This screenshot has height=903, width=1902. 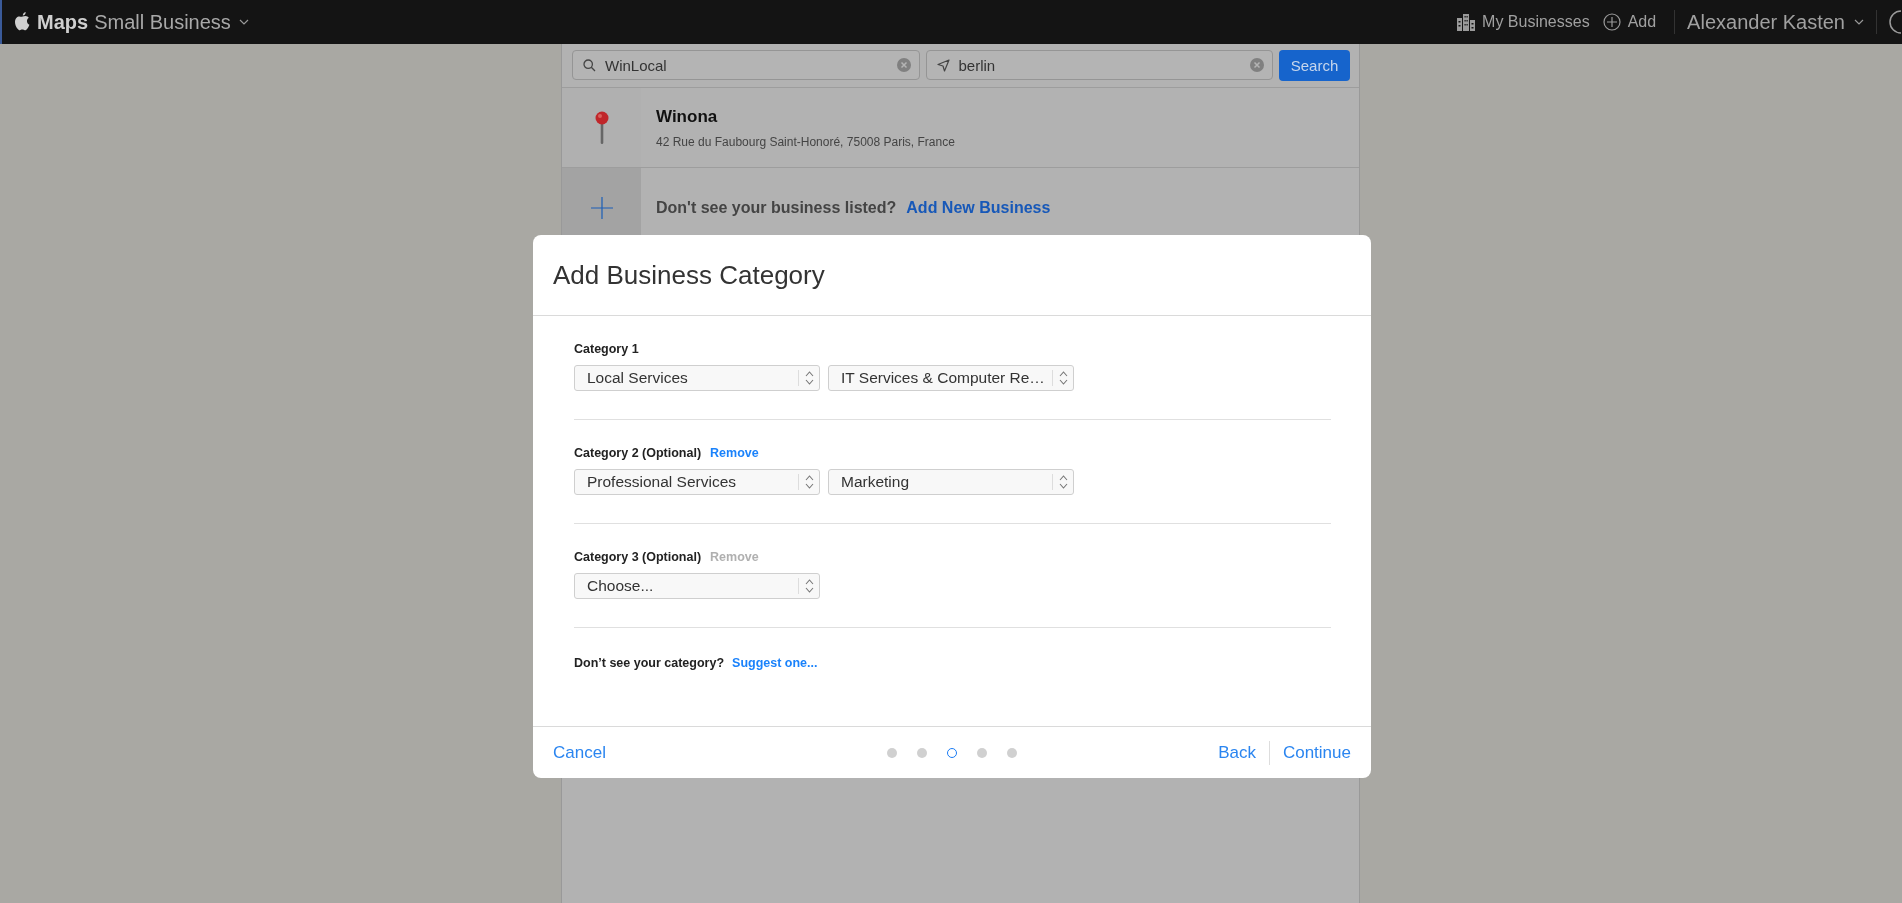 I want to click on location-arrow-icon, so click(x=943, y=65).